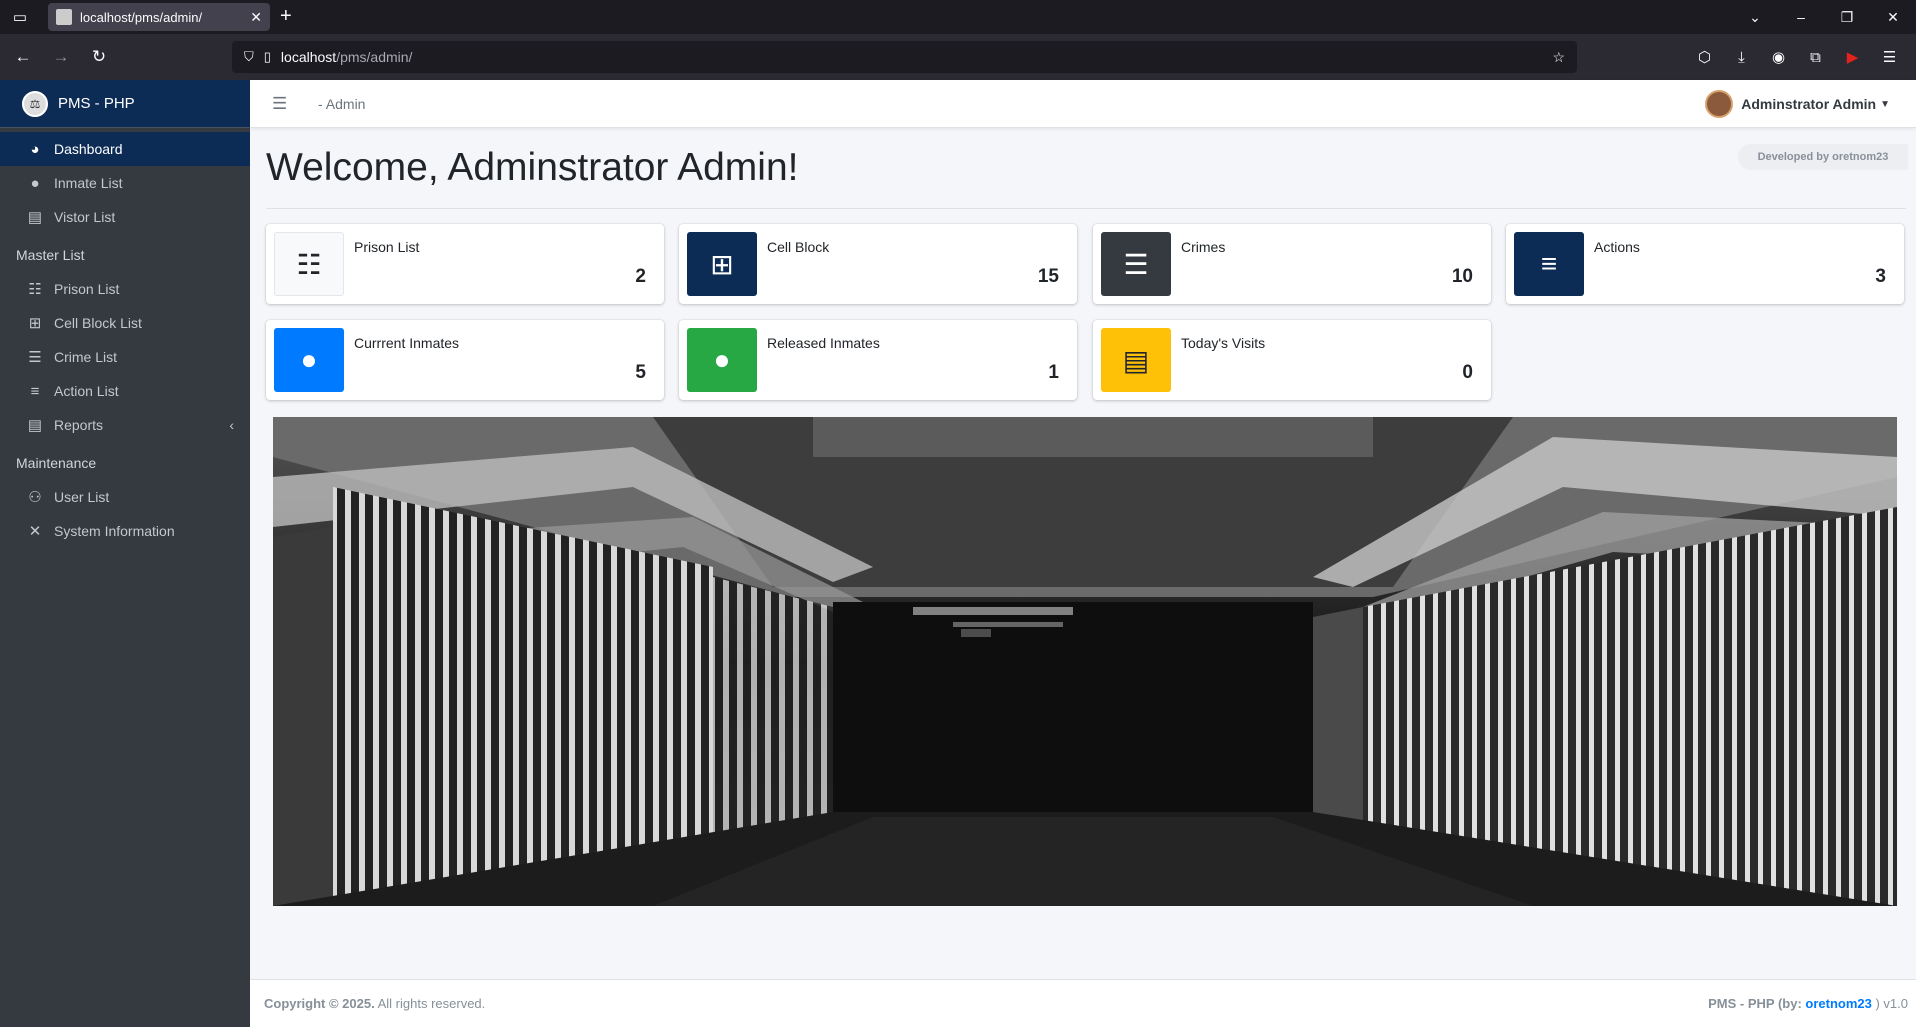  I want to click on info-box-actions: ≡ Actions 3, so click(1705, 264).